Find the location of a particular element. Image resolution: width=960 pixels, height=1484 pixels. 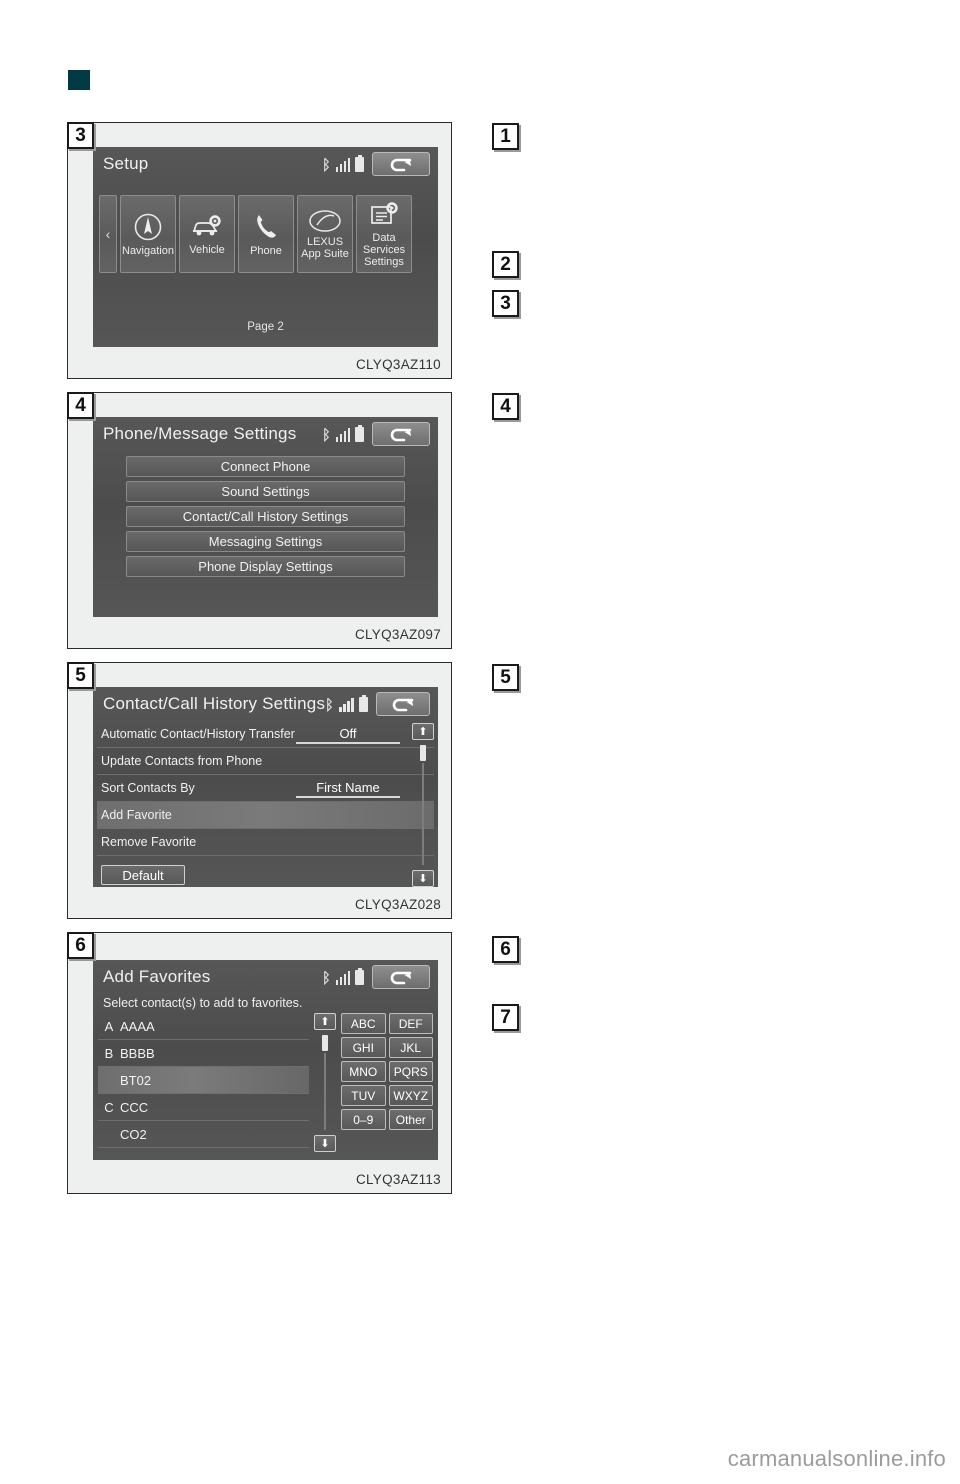

row-value: First Name is located at coordinates (348, 788).